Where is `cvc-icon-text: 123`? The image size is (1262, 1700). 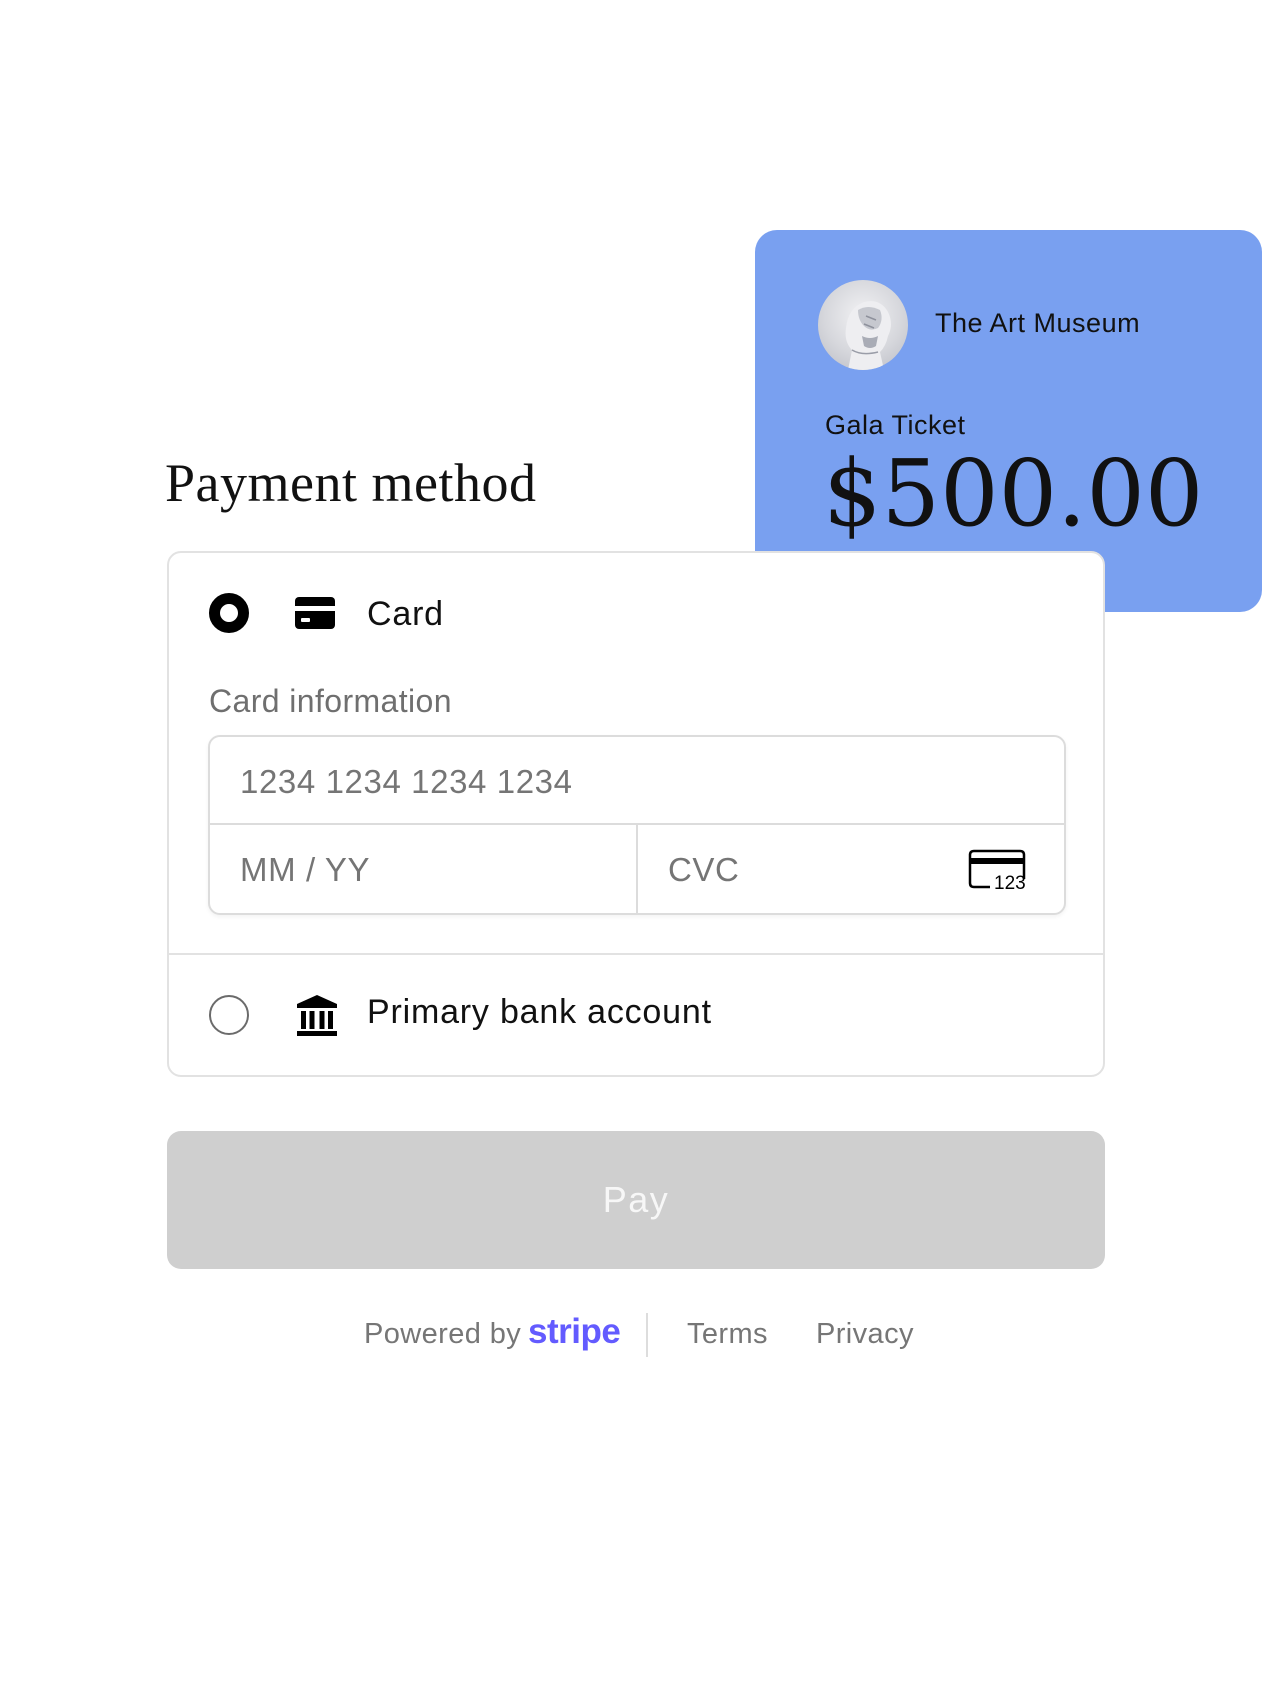
cvc-icon-text: 123 is located at coordinates (1010, 882).